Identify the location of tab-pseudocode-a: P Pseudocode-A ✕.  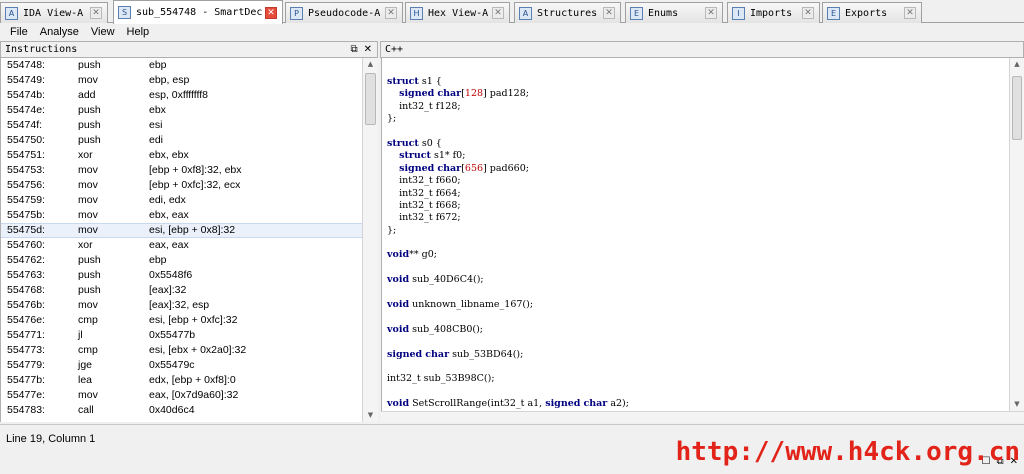
(344, 12).